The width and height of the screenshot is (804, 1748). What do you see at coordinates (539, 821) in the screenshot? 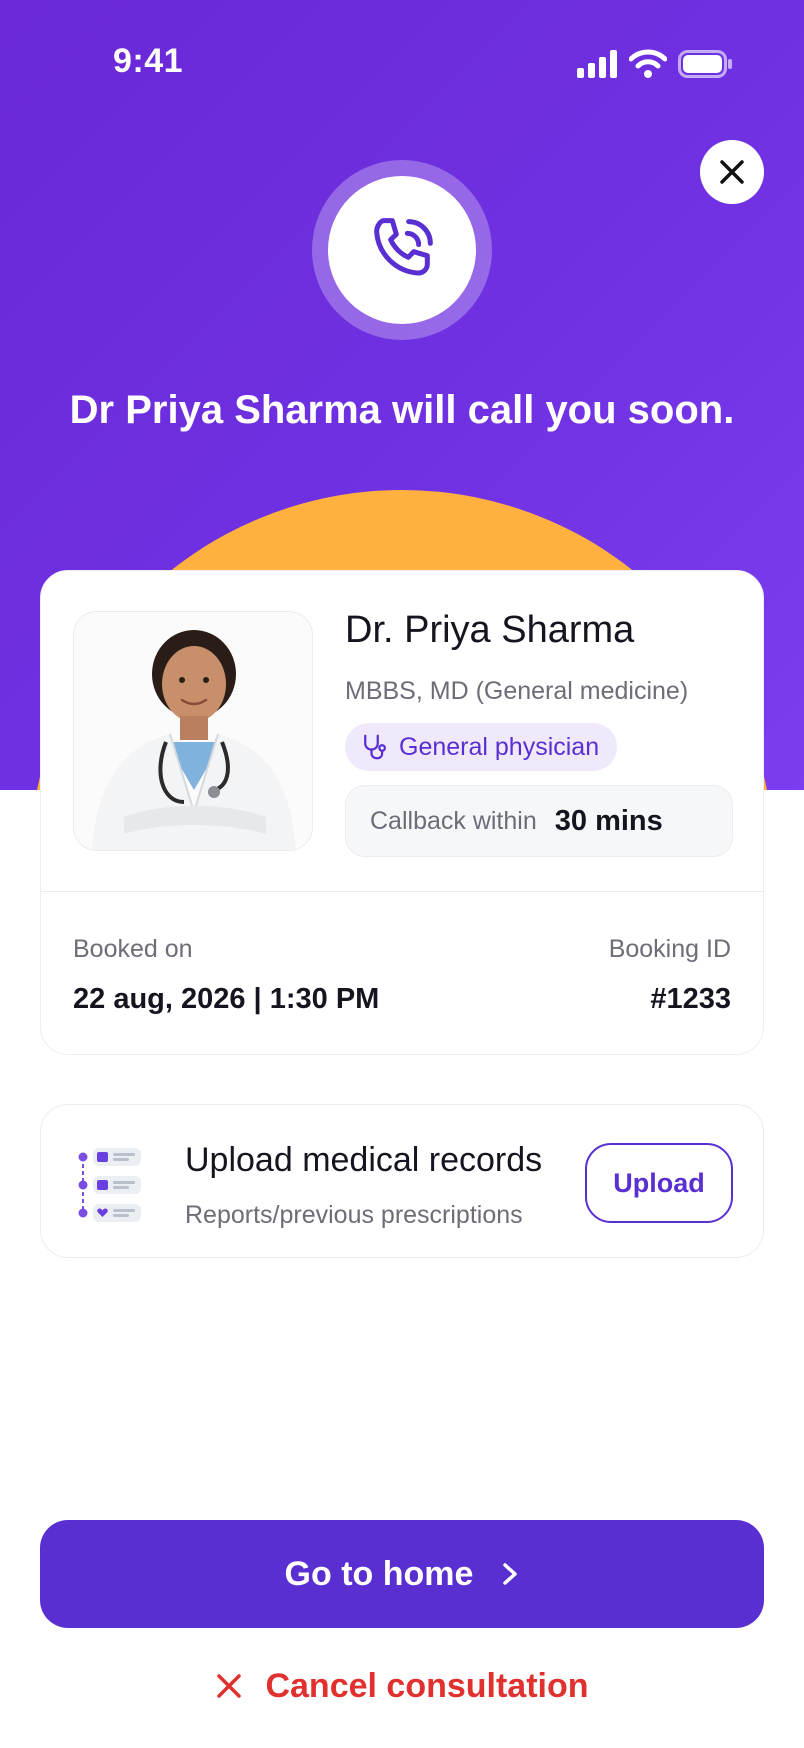
I see `callback-info: Callback within 30 mins` at bounding box center [539, 821].